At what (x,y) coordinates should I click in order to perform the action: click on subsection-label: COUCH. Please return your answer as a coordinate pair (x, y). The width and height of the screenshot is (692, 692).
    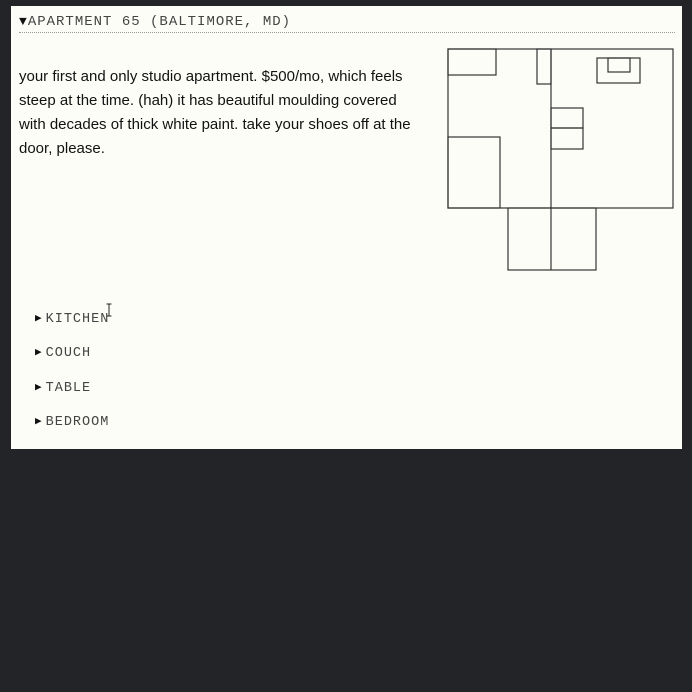
    Looking at the image, I should click on (68, 353).